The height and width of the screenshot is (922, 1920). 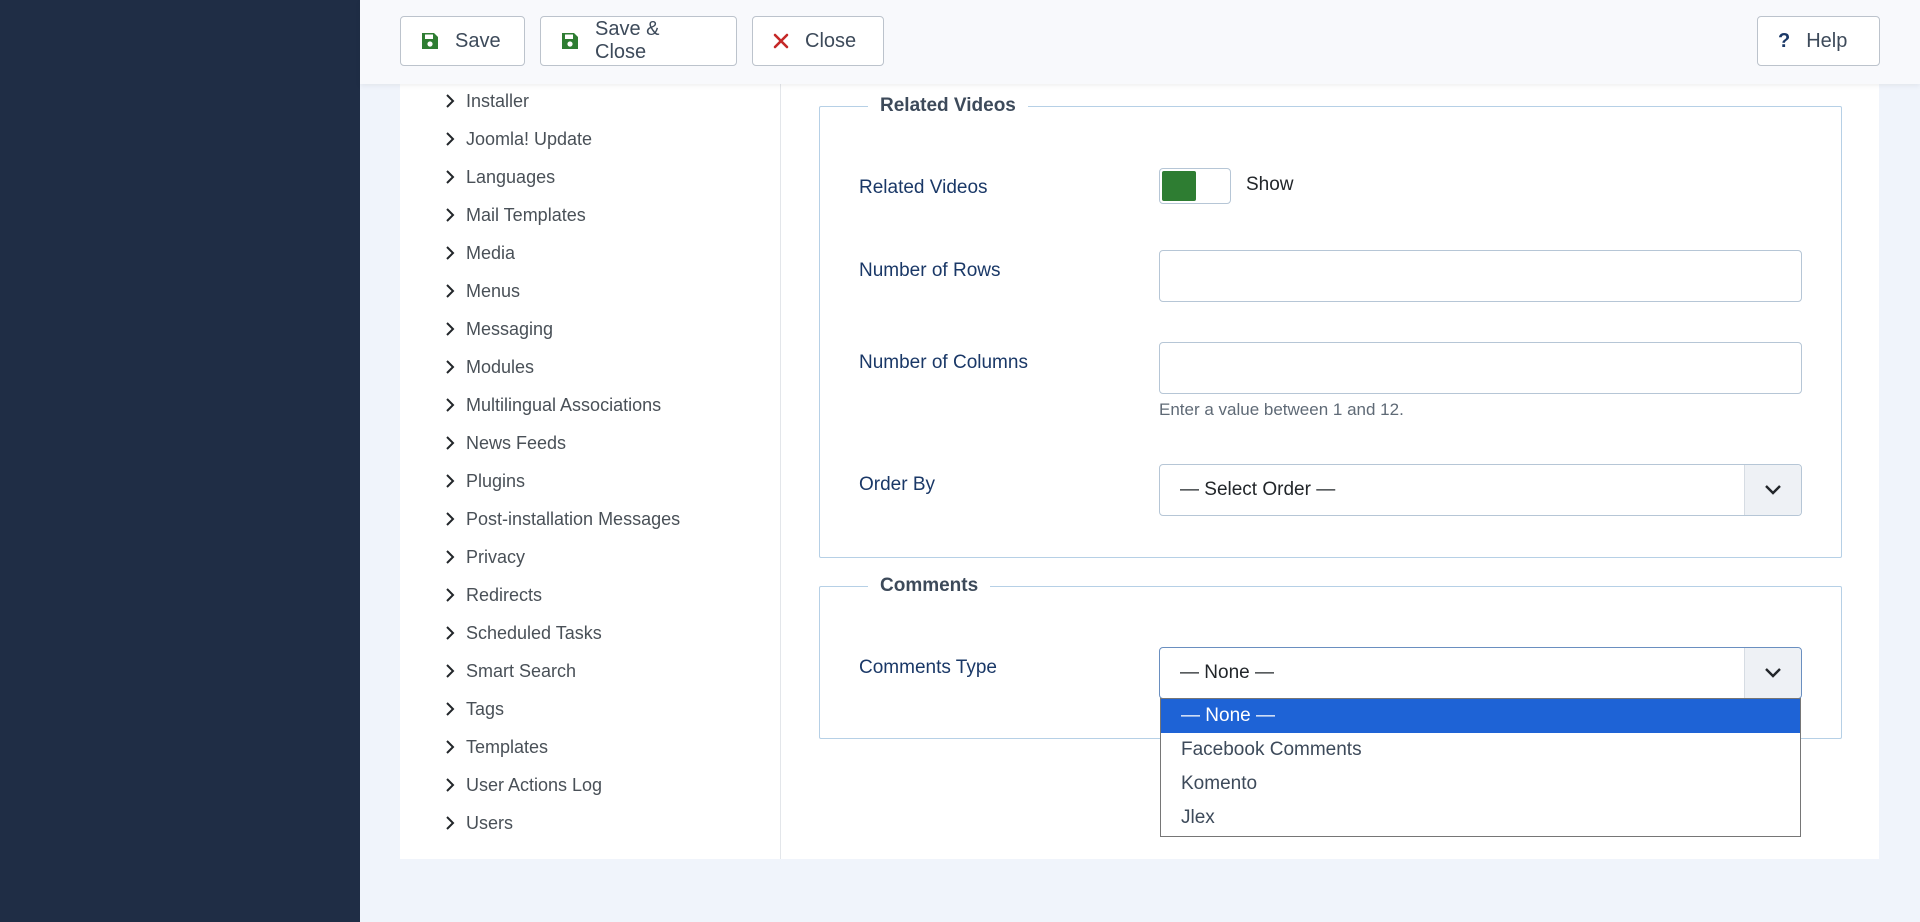 I want to click on tree-item-media: Media, so click(x=479, y=253).